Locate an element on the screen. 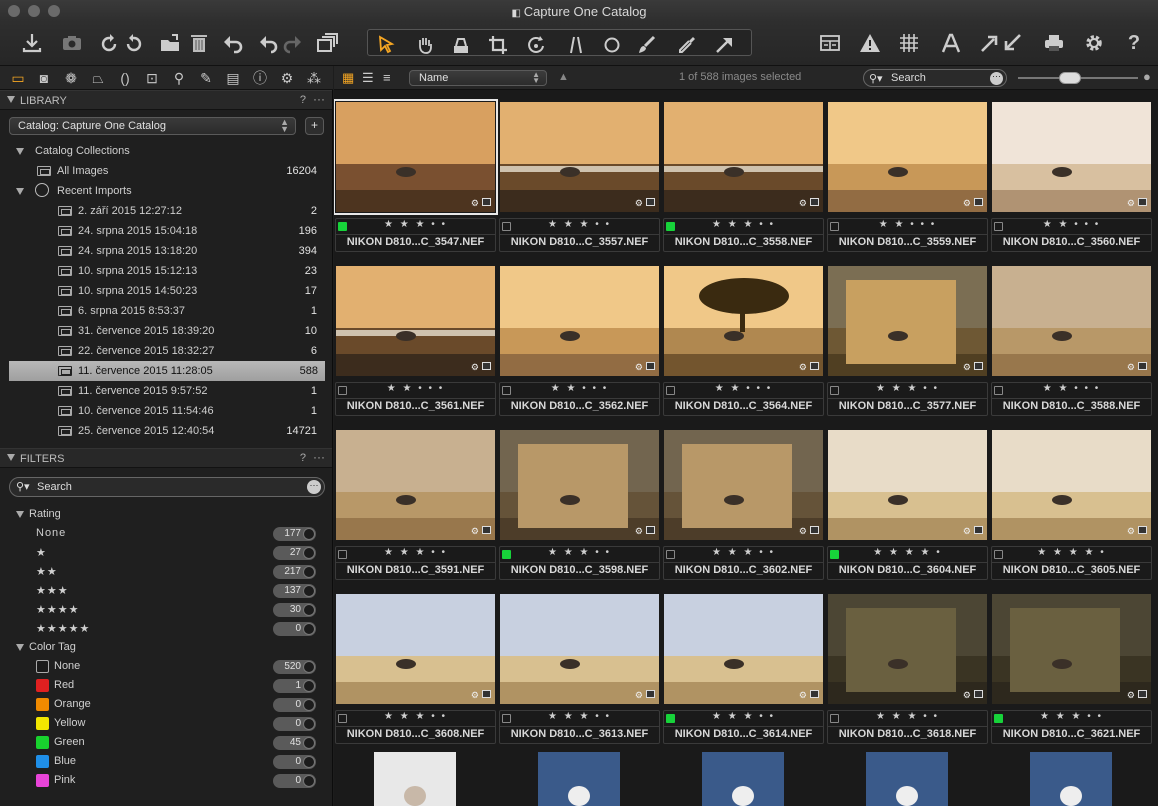  thumbnail-cell: ⚙ ★ ★ • • • NIKON D810...C_3564.NEF is located at coordinates (743, 336).